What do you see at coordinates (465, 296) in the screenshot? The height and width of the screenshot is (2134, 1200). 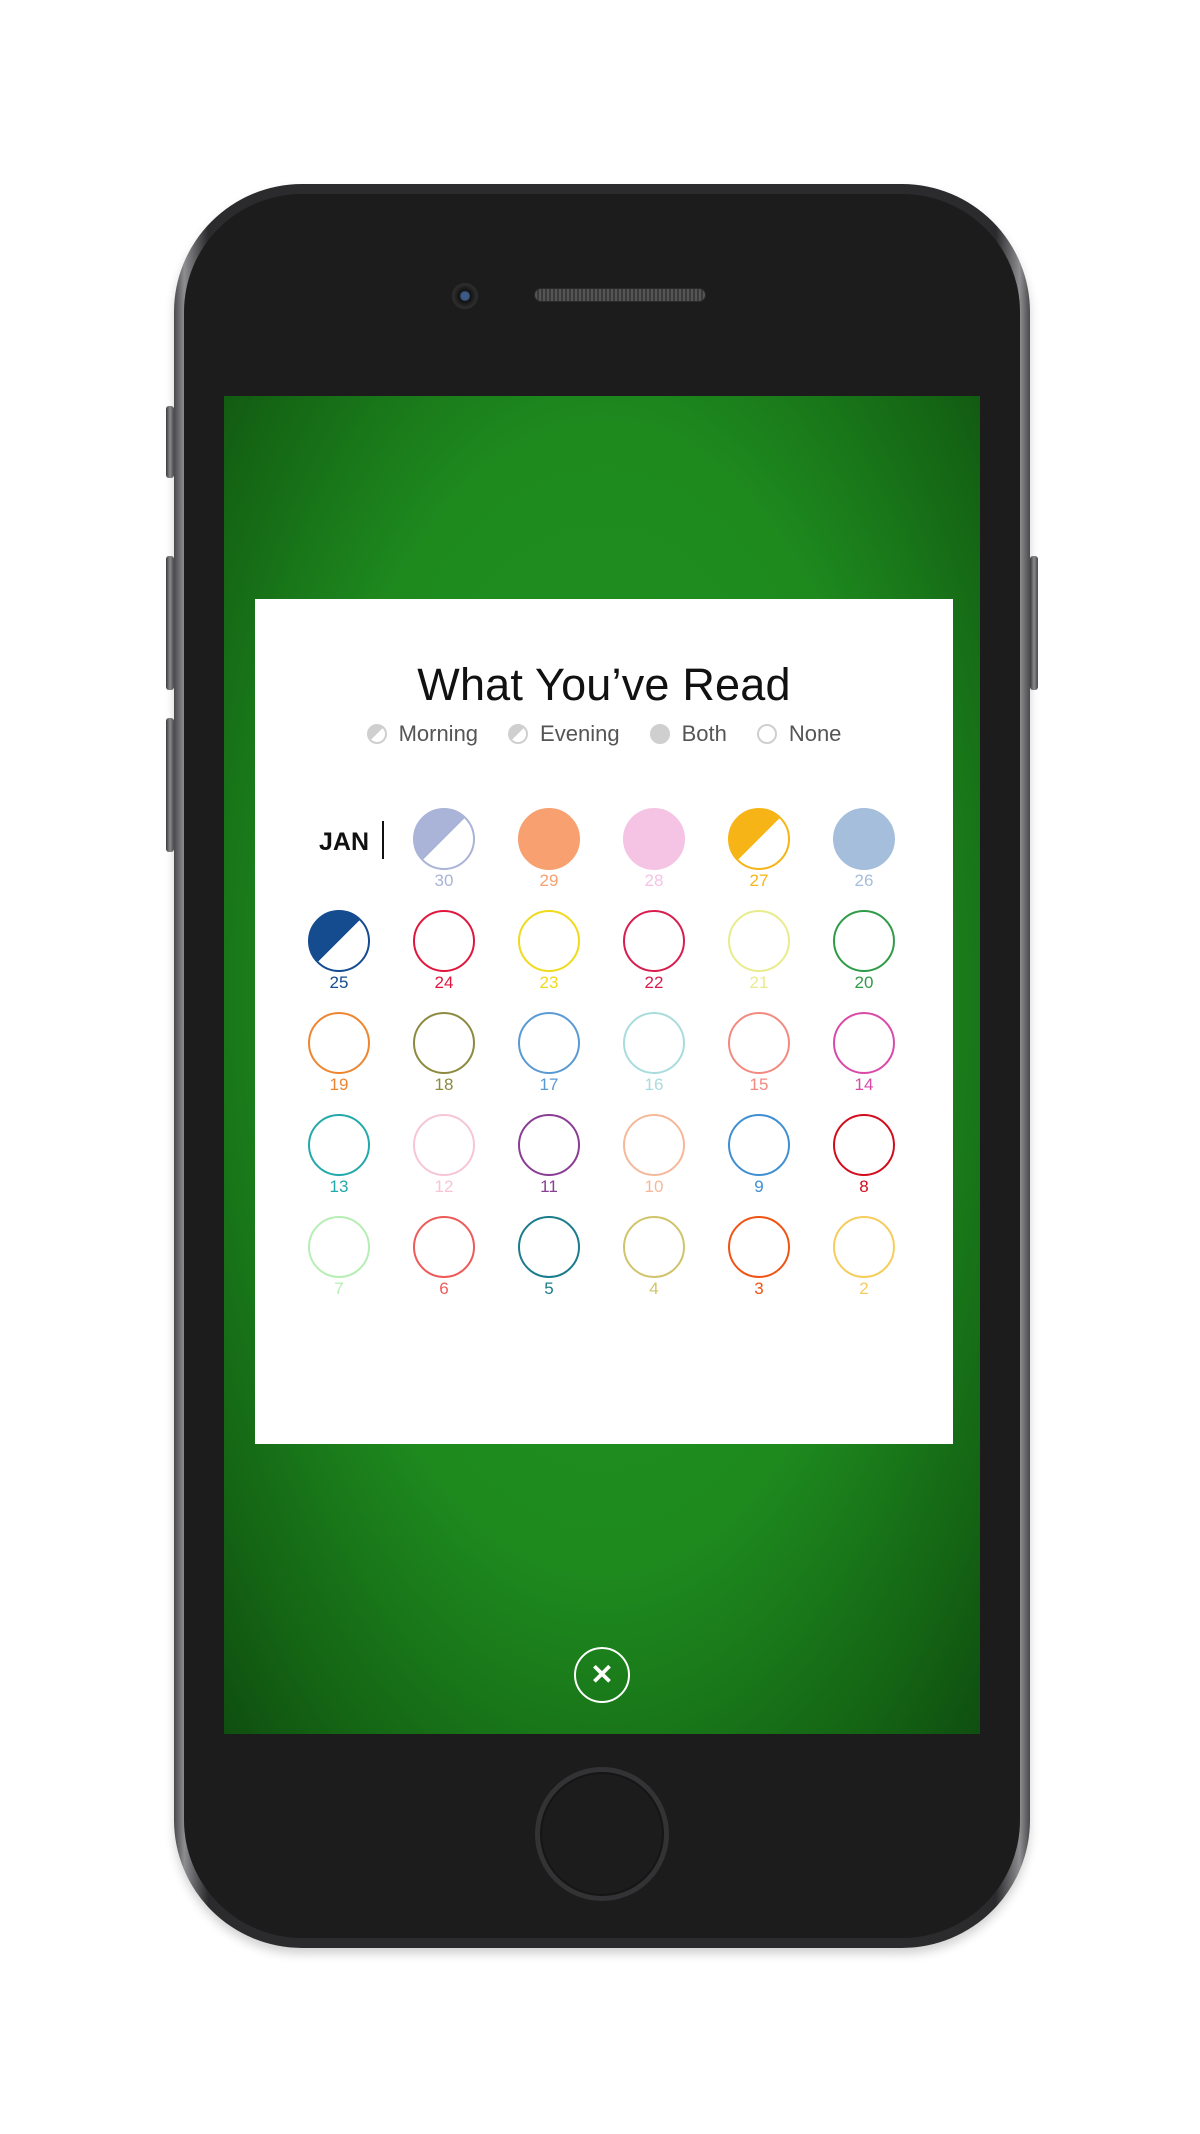 I see `front-camera-icon` at bounding box center [465, 296].